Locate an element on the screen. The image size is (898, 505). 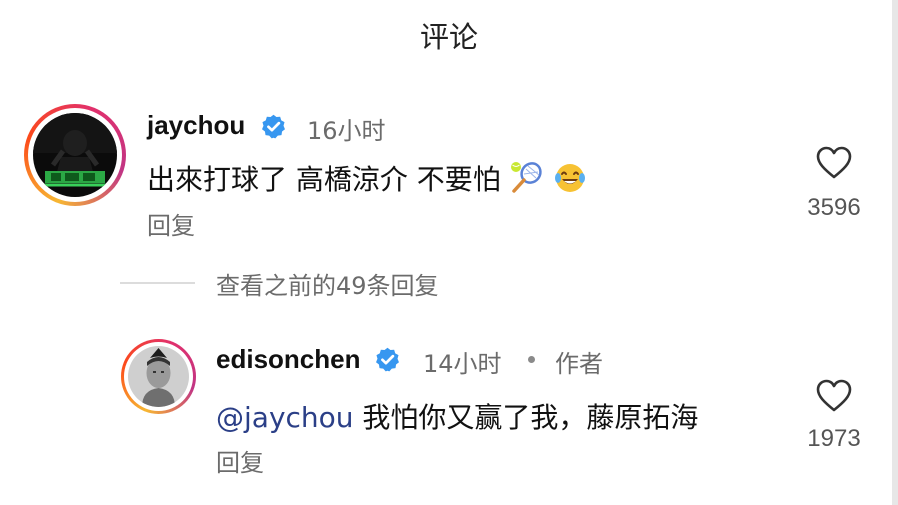
replies-divider is located at coordinates (157, 283).